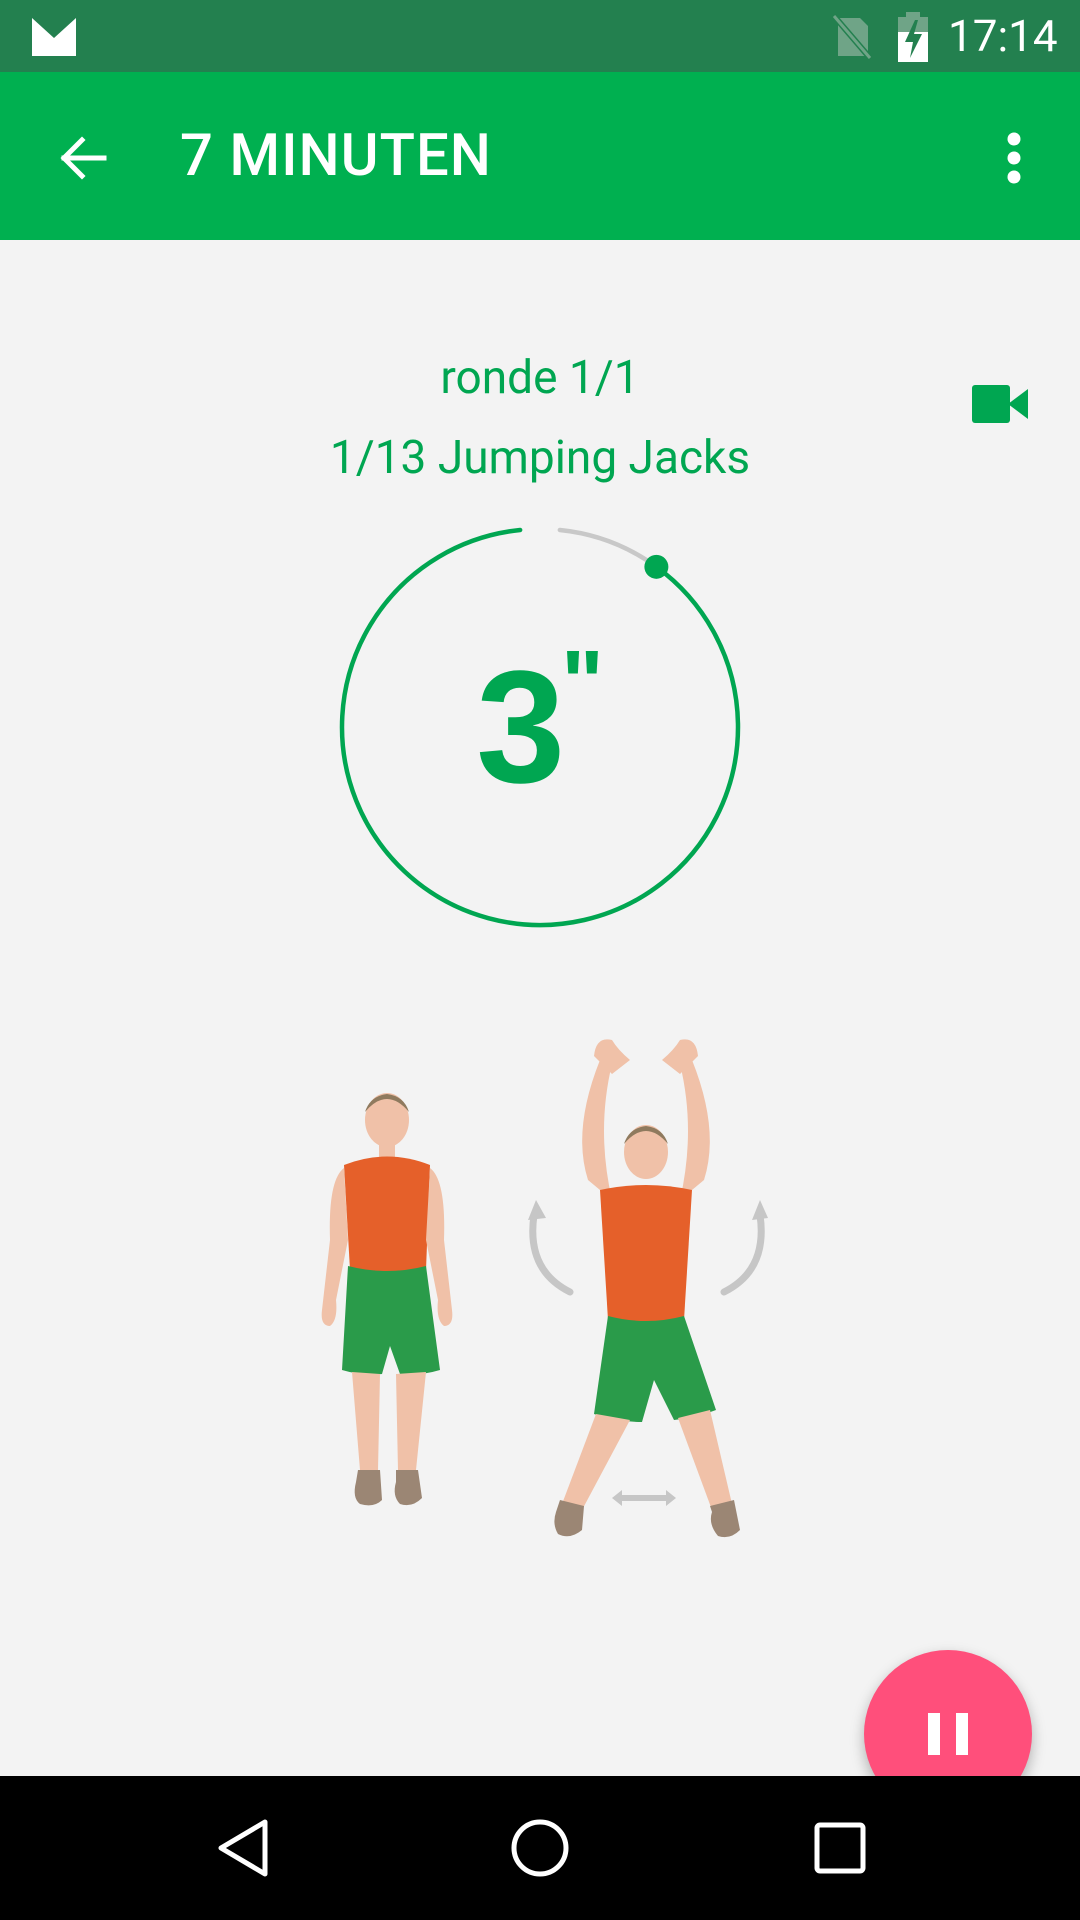 The width and height of the screenshot is (1080, 1920). I want to click on arrow-back-icon, so click(83, 158).